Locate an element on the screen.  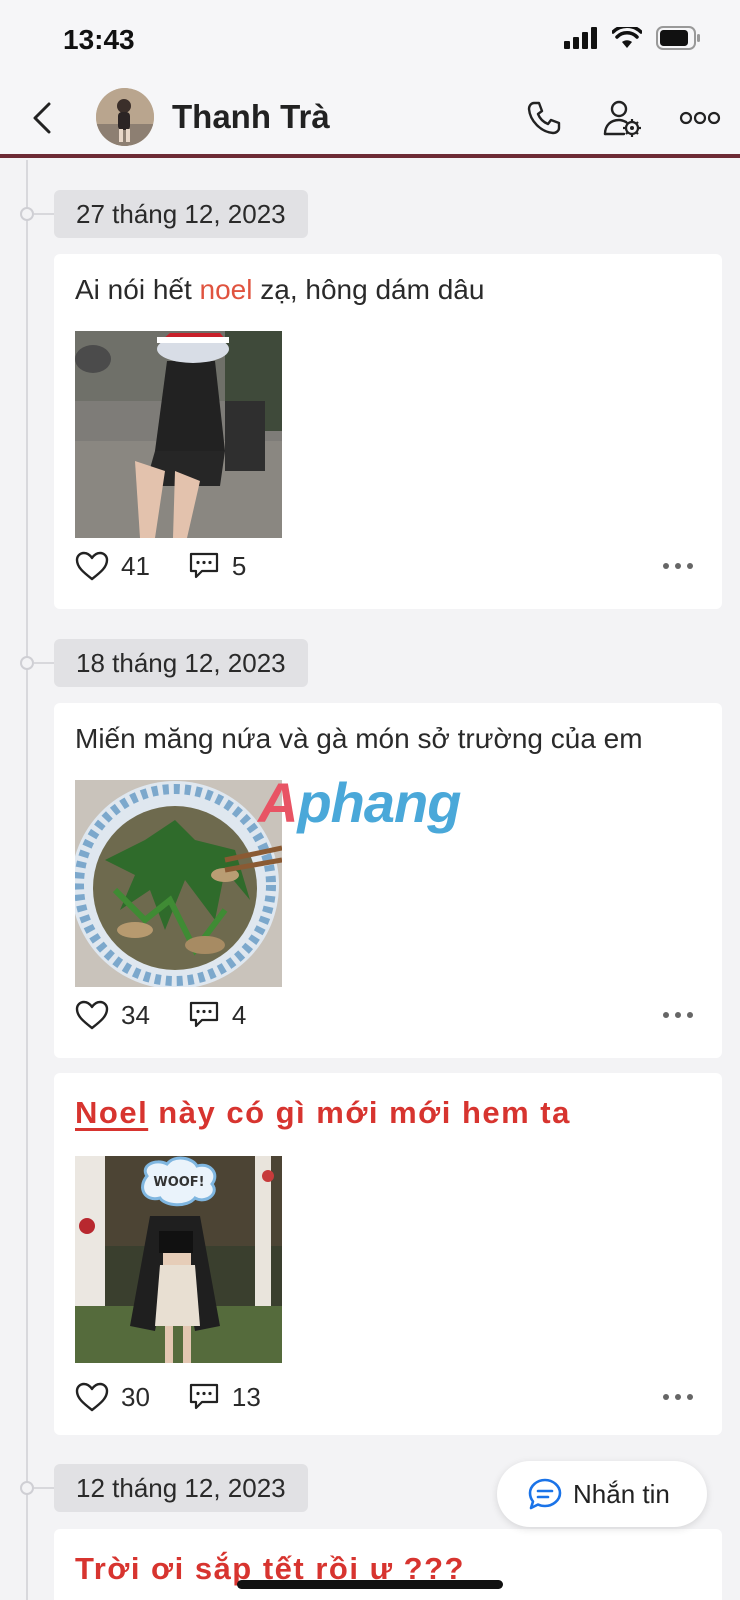
post-text: Noel này có gì mới mới hem ta is located at coordinates (323, 1112).